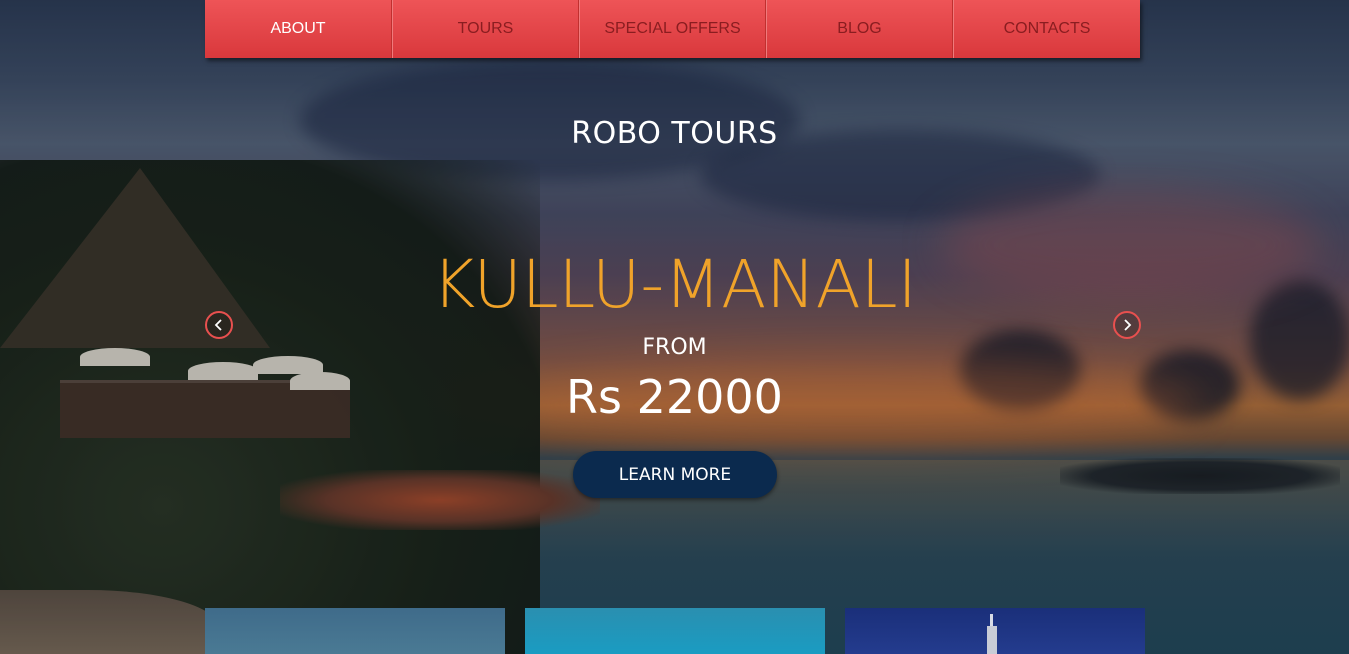 This screenshot has width=1349, height=654. What do you see at coordinates (674, 397) in the screenshot?
I see `slide-price: Rs 22000` at bounding box center [674, 397].